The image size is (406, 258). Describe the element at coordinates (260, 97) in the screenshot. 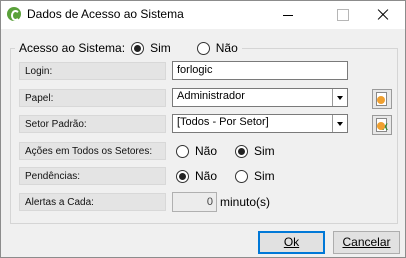

I see `papel-select: Administrador` at that location.